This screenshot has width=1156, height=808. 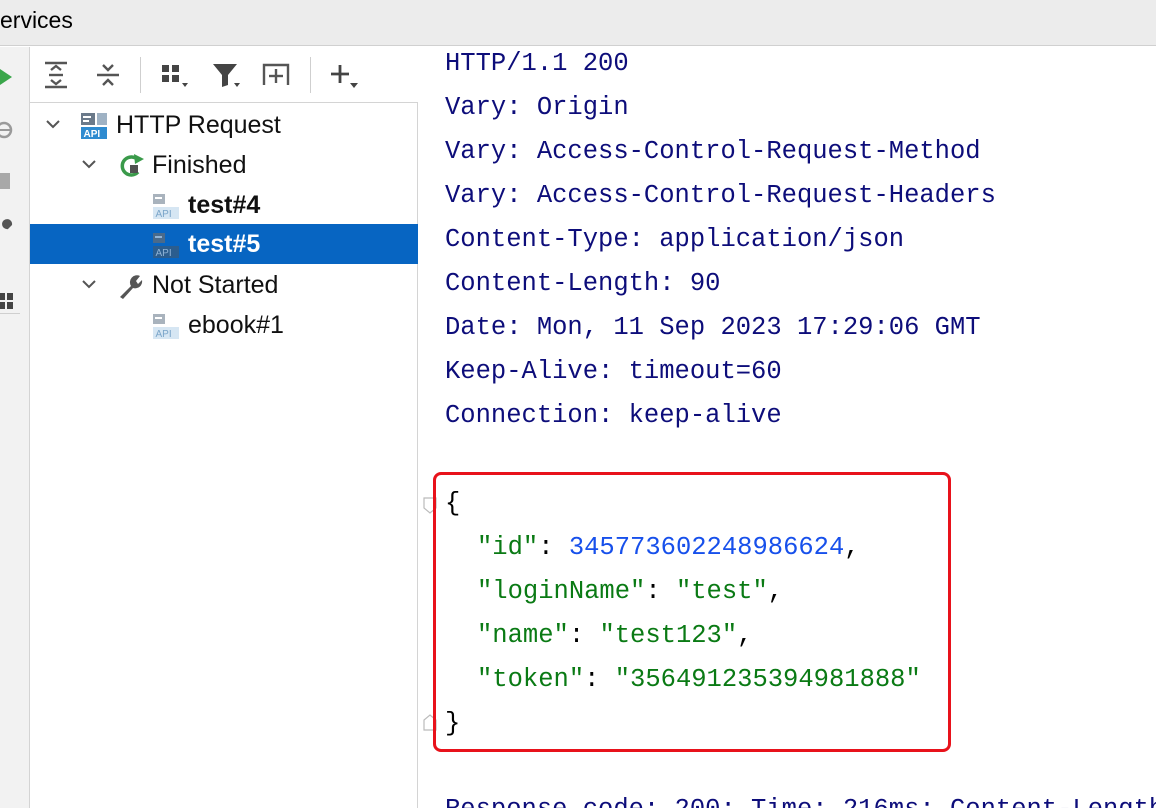 I want to click on tree-node-test-5: API test#5, so click(x=224, y=244).